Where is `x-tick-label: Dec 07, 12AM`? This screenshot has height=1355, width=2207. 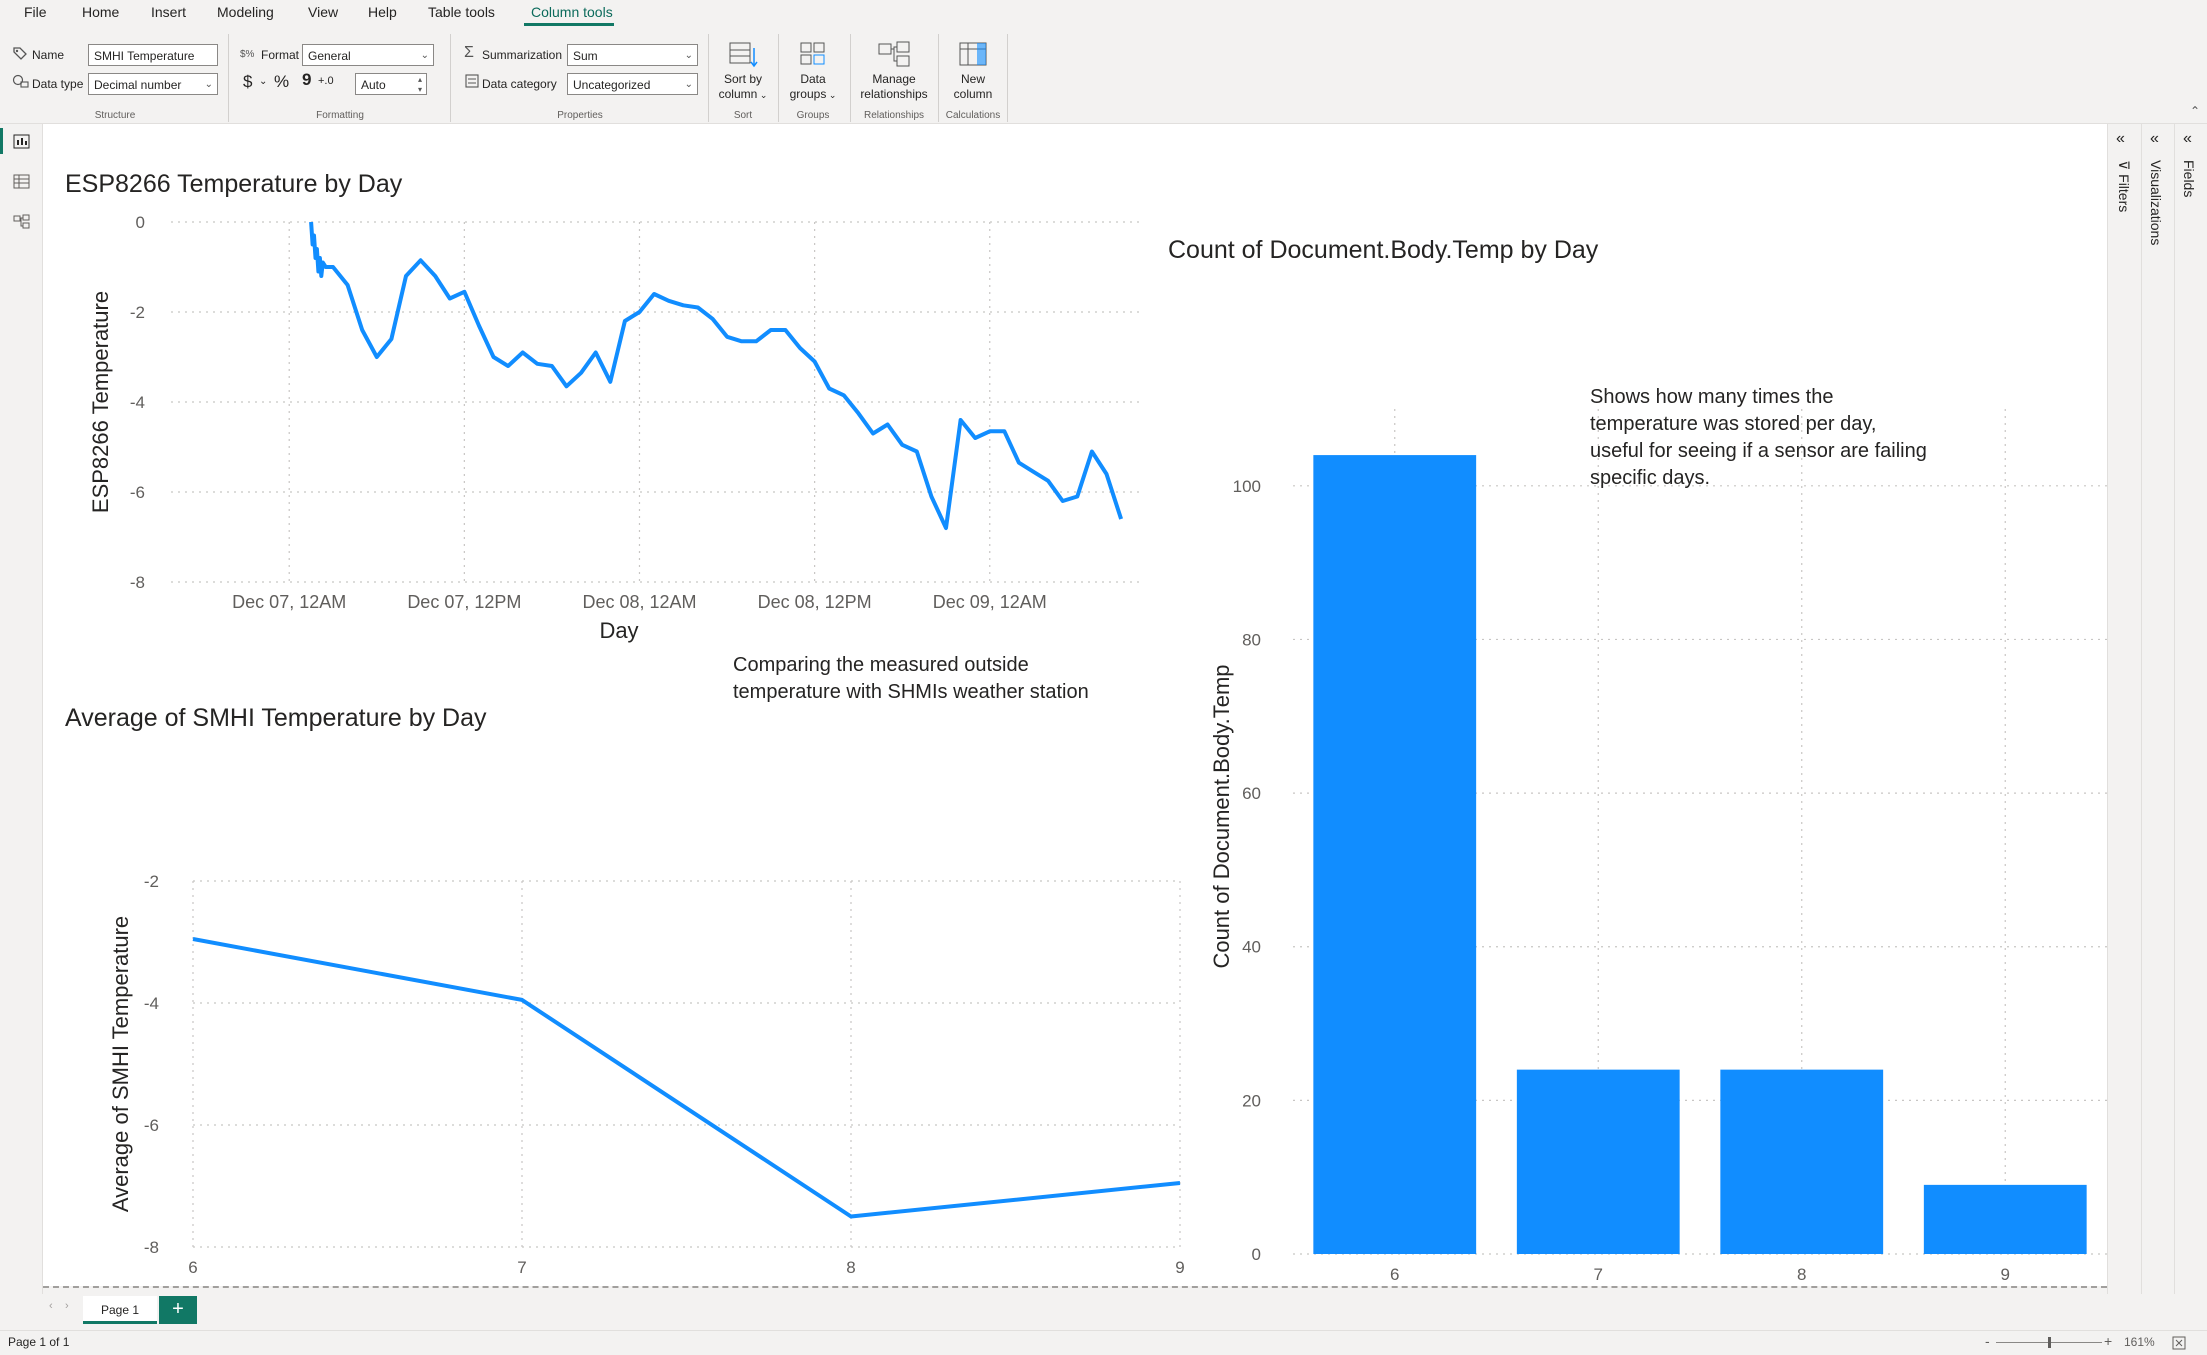
x-tick-label: Dec 07, 12AM is located at coordinates (289, 602).